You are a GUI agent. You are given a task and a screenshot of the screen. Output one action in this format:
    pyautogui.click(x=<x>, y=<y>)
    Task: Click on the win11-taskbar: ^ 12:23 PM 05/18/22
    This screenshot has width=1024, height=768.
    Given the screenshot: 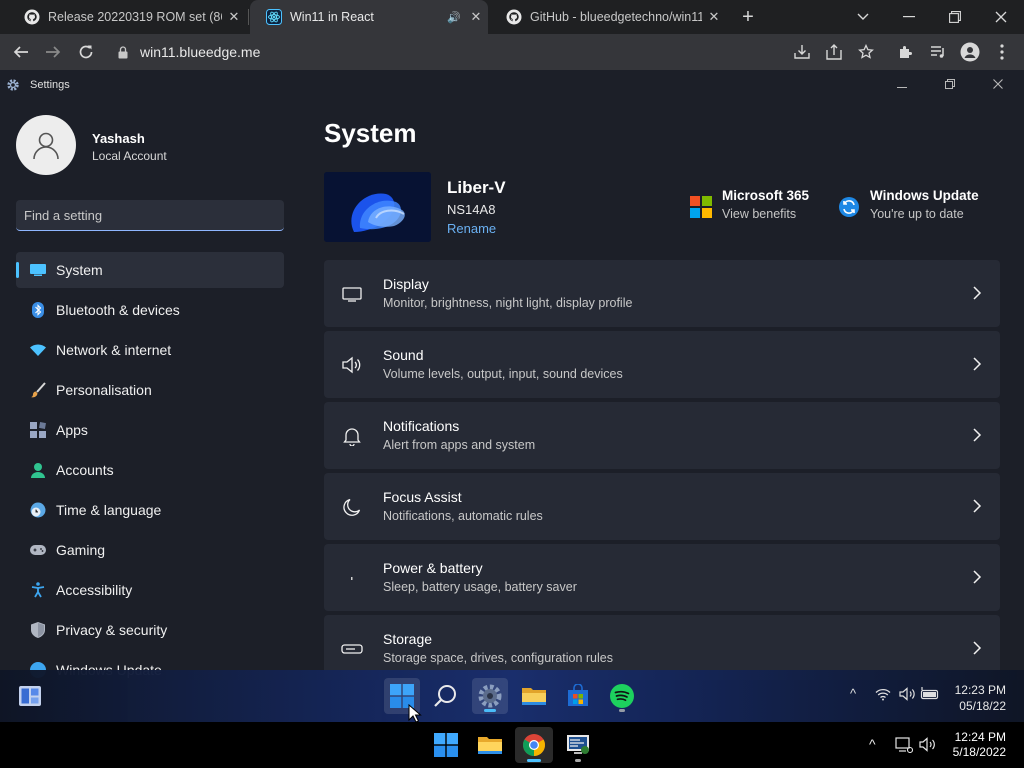 What is the action you would take?
    pyautogui.click(x=512, y=696)
    